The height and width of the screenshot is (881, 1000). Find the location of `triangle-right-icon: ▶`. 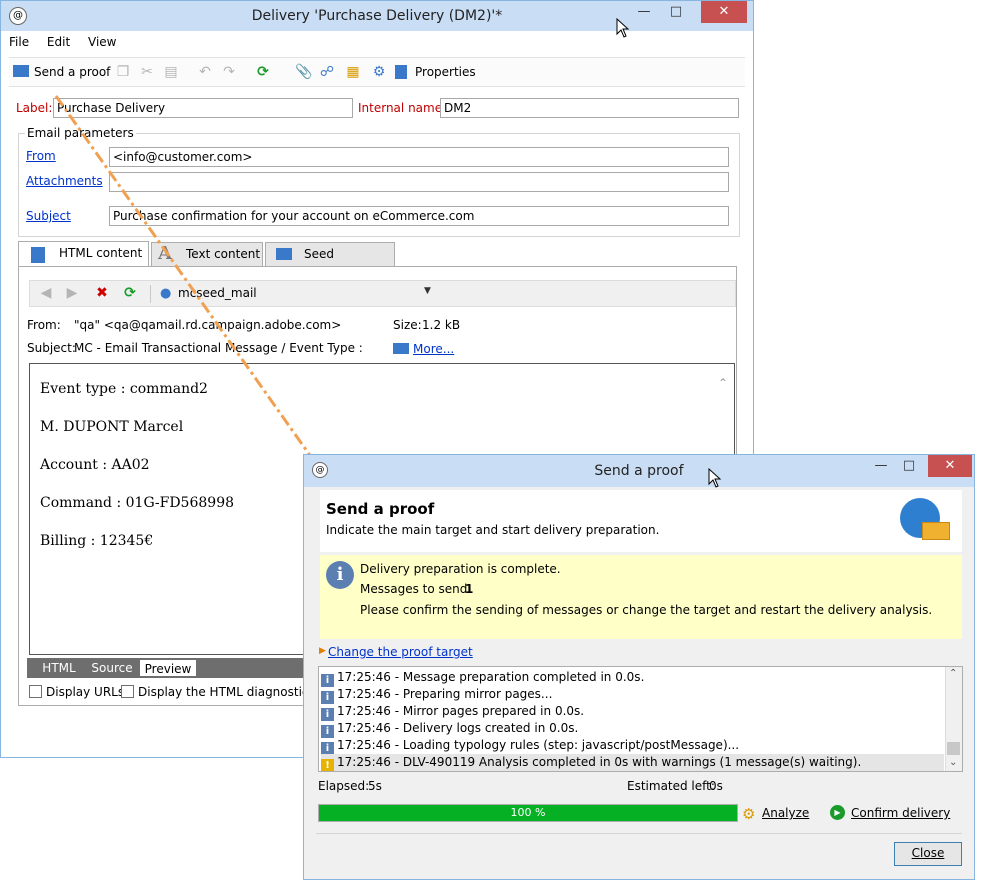

triangle-right-icon: ▶ is located at coordinates (322, 651).